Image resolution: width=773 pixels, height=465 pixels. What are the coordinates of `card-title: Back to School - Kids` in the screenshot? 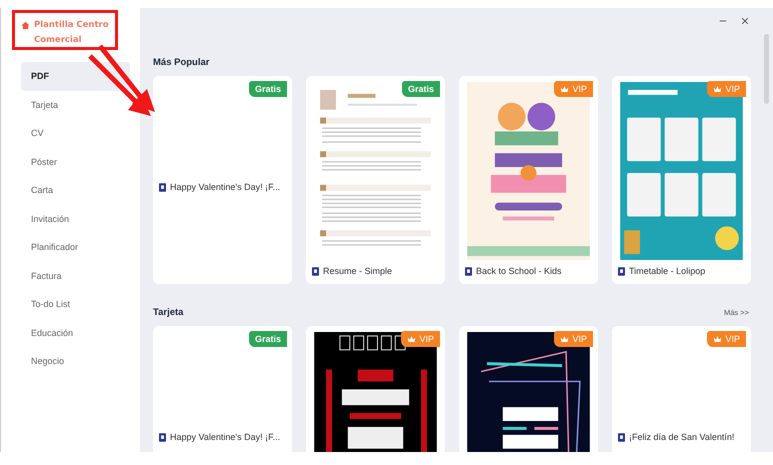 It's located at (519, 271).